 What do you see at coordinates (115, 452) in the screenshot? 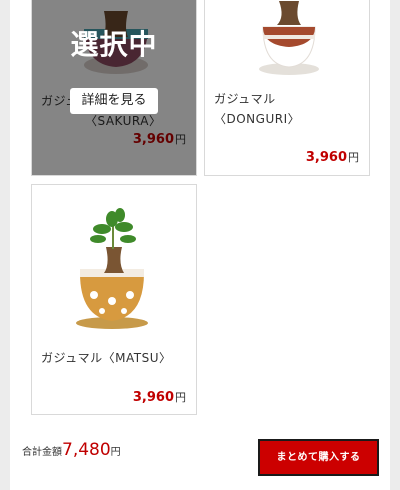
I see `total-currency: 円` at bounding box center [115, 452].